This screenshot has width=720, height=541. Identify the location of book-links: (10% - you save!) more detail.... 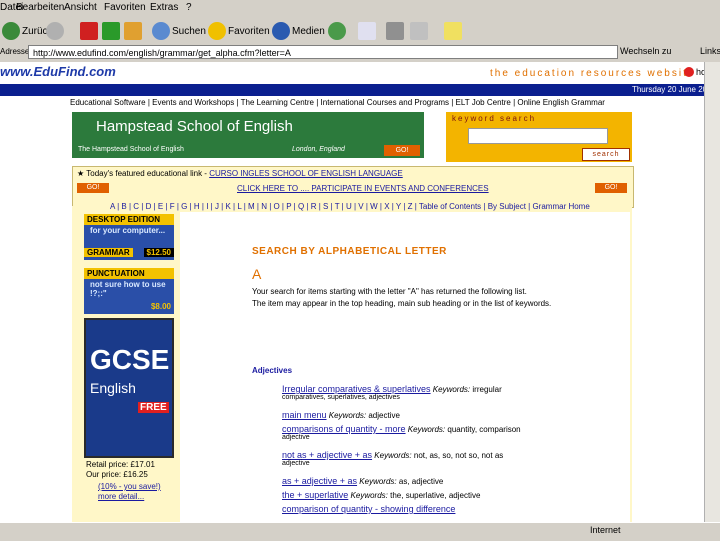
(129, 492).